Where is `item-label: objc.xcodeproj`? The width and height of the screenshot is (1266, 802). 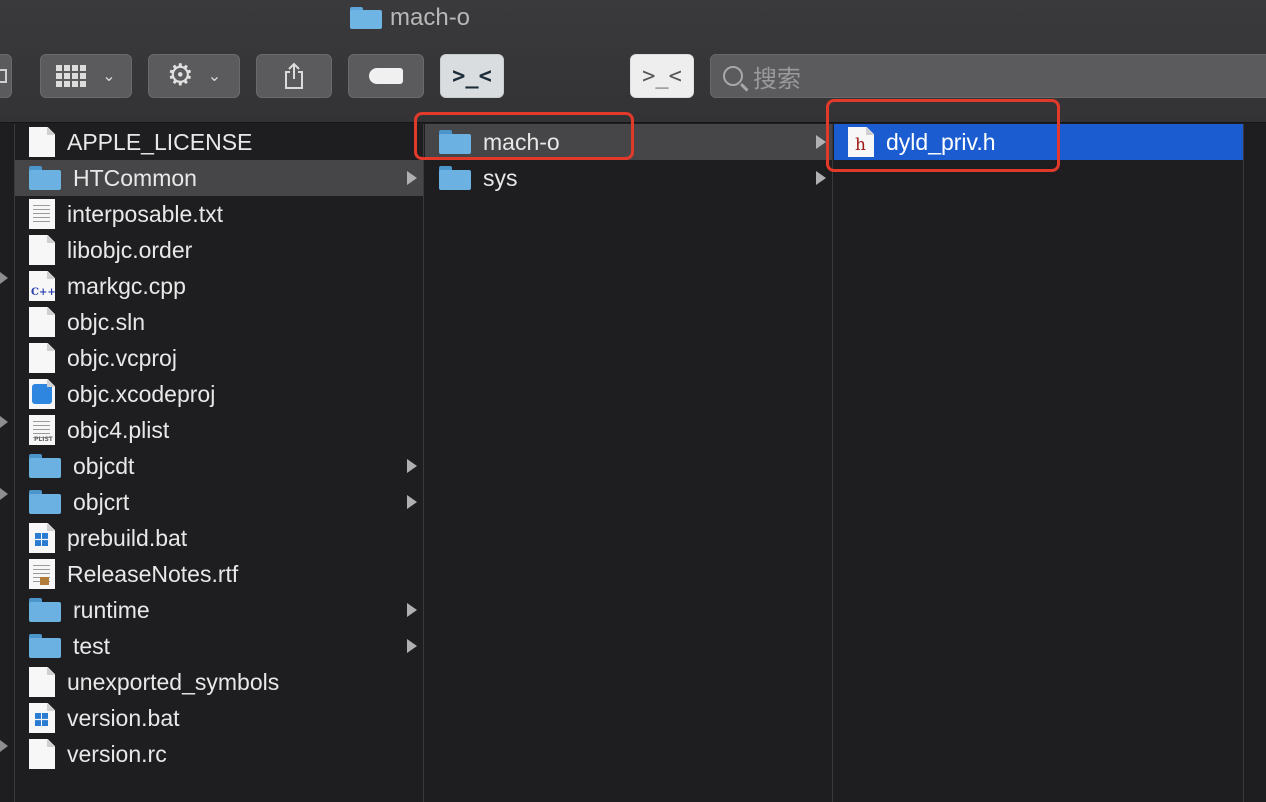 item-label: objc.xcodeproj is located at coordinates (141, 393).